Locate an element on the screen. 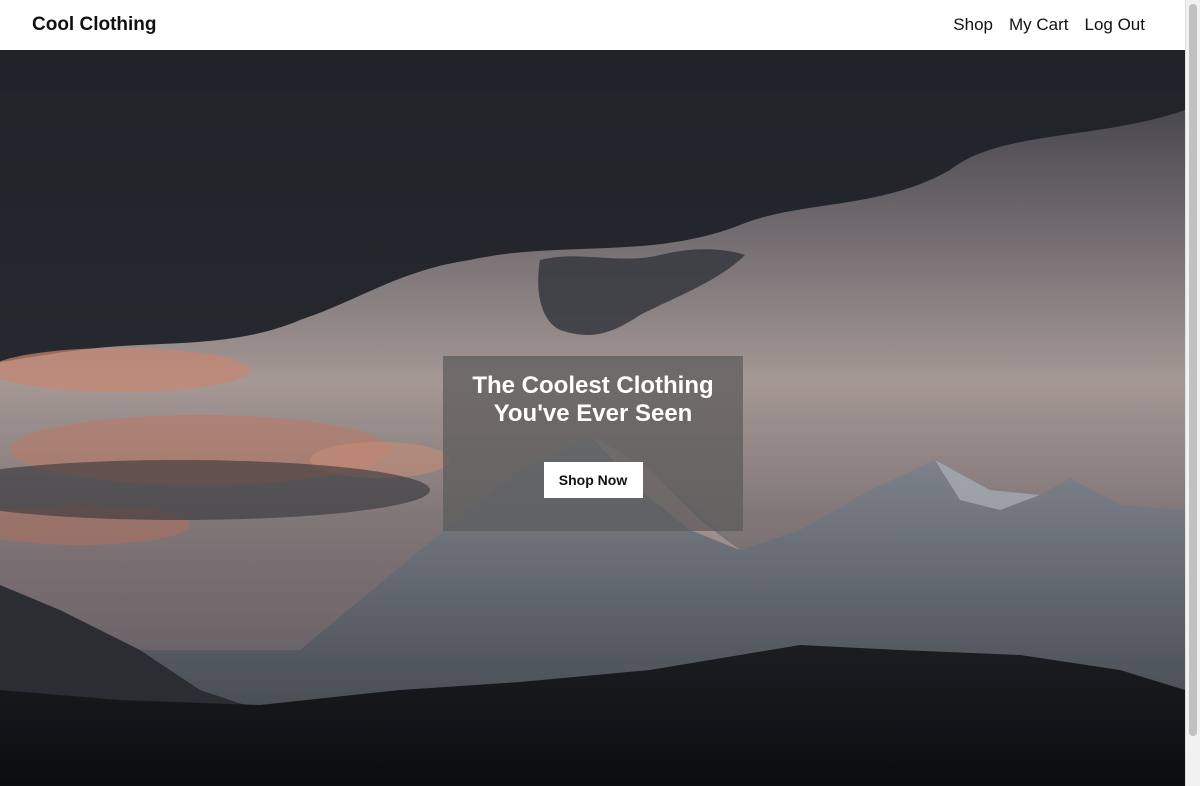 This screenshot has height=786, width=1200. nav-link-my-cart: My Cart is located at coordinates (1039, 25).